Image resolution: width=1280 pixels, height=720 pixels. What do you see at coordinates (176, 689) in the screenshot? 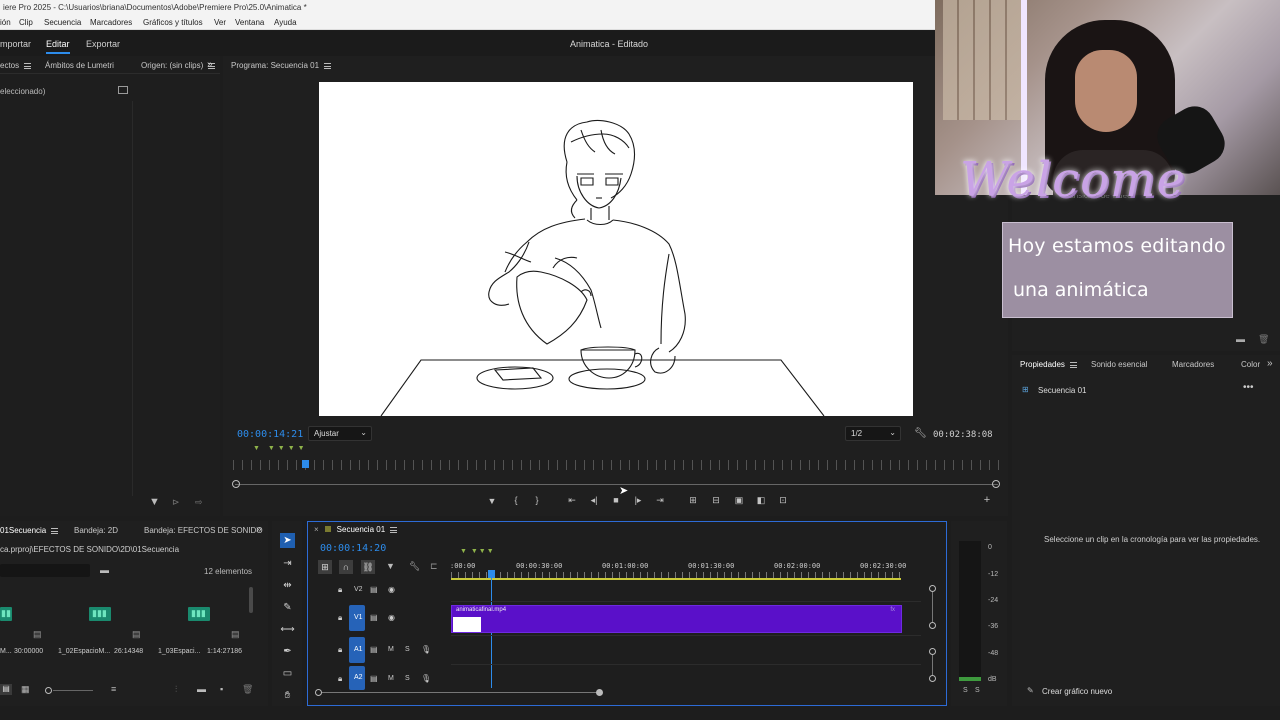
I see `automate-icon: ⫶` at bounding box center [176, 689].